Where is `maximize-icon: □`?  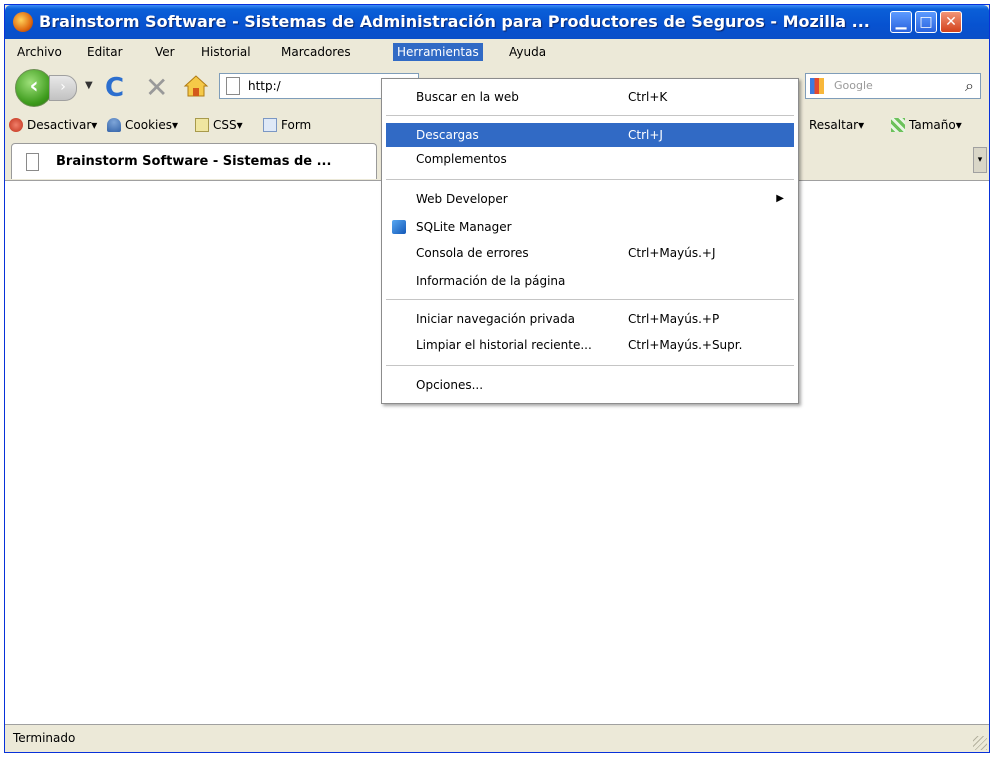
maximize-icon: □ is located at coordinates (926, 22).